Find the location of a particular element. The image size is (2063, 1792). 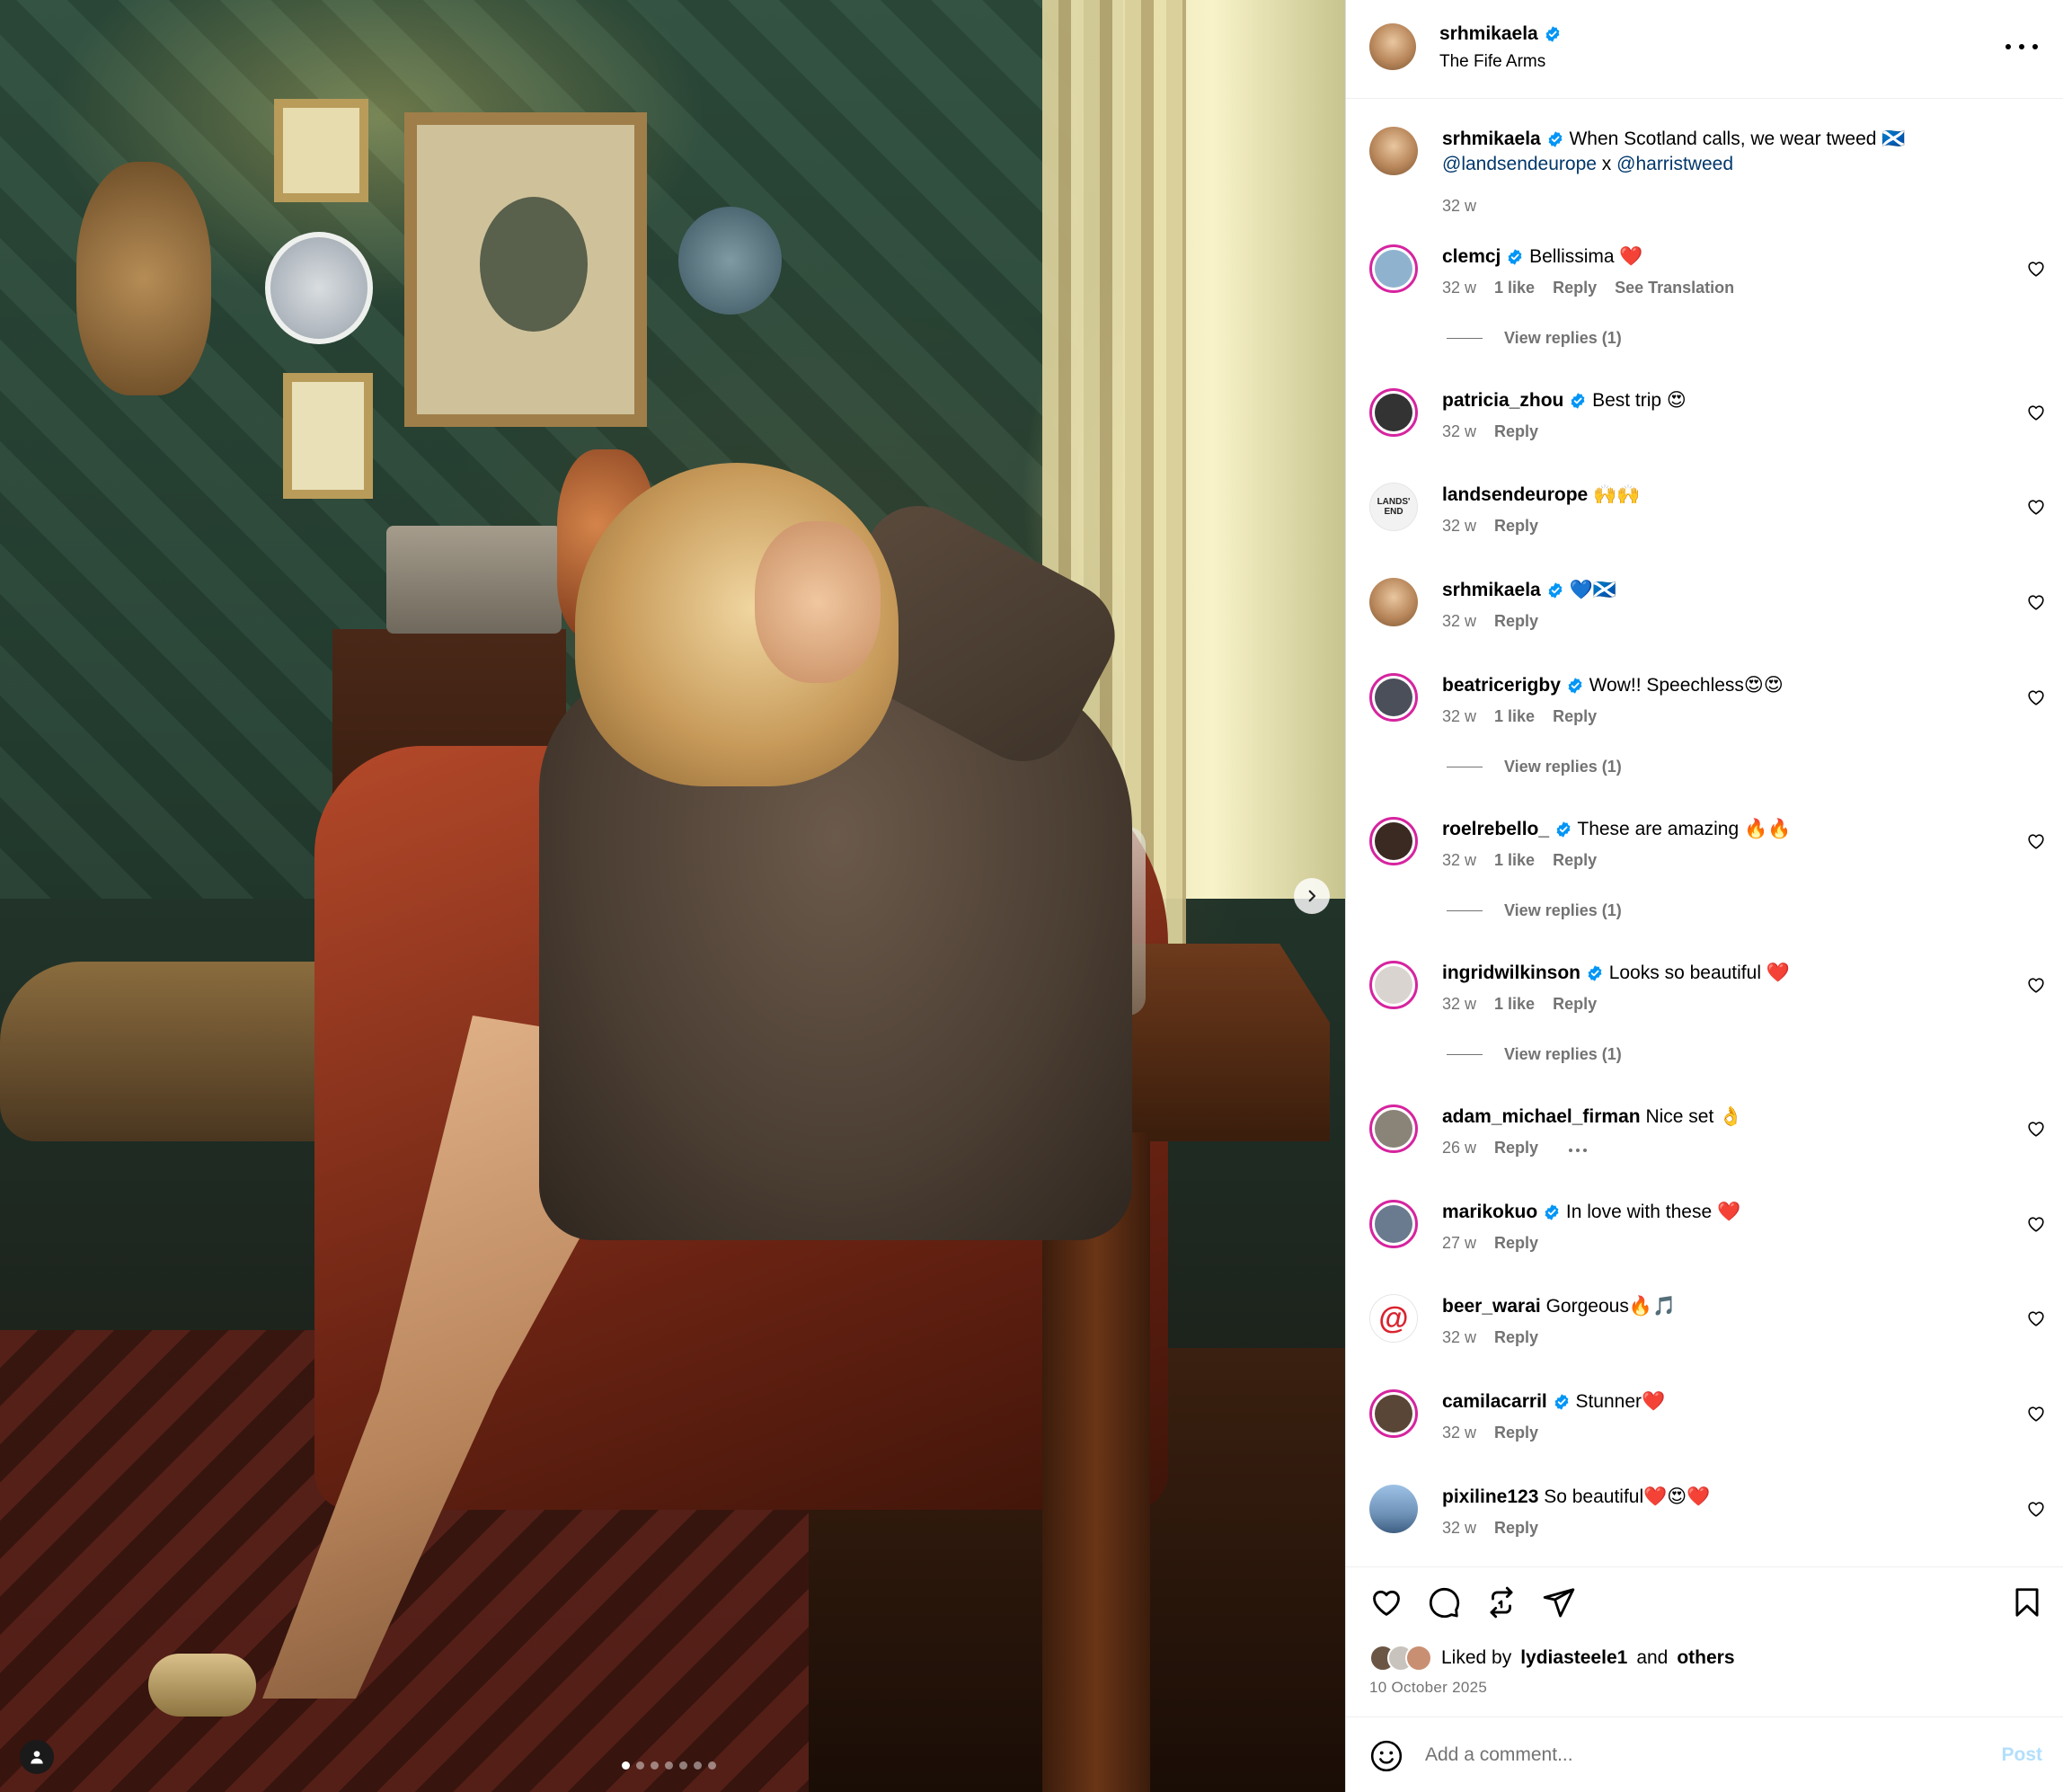

comment-username: beer_warai is located at coordinates (1491, 1306).